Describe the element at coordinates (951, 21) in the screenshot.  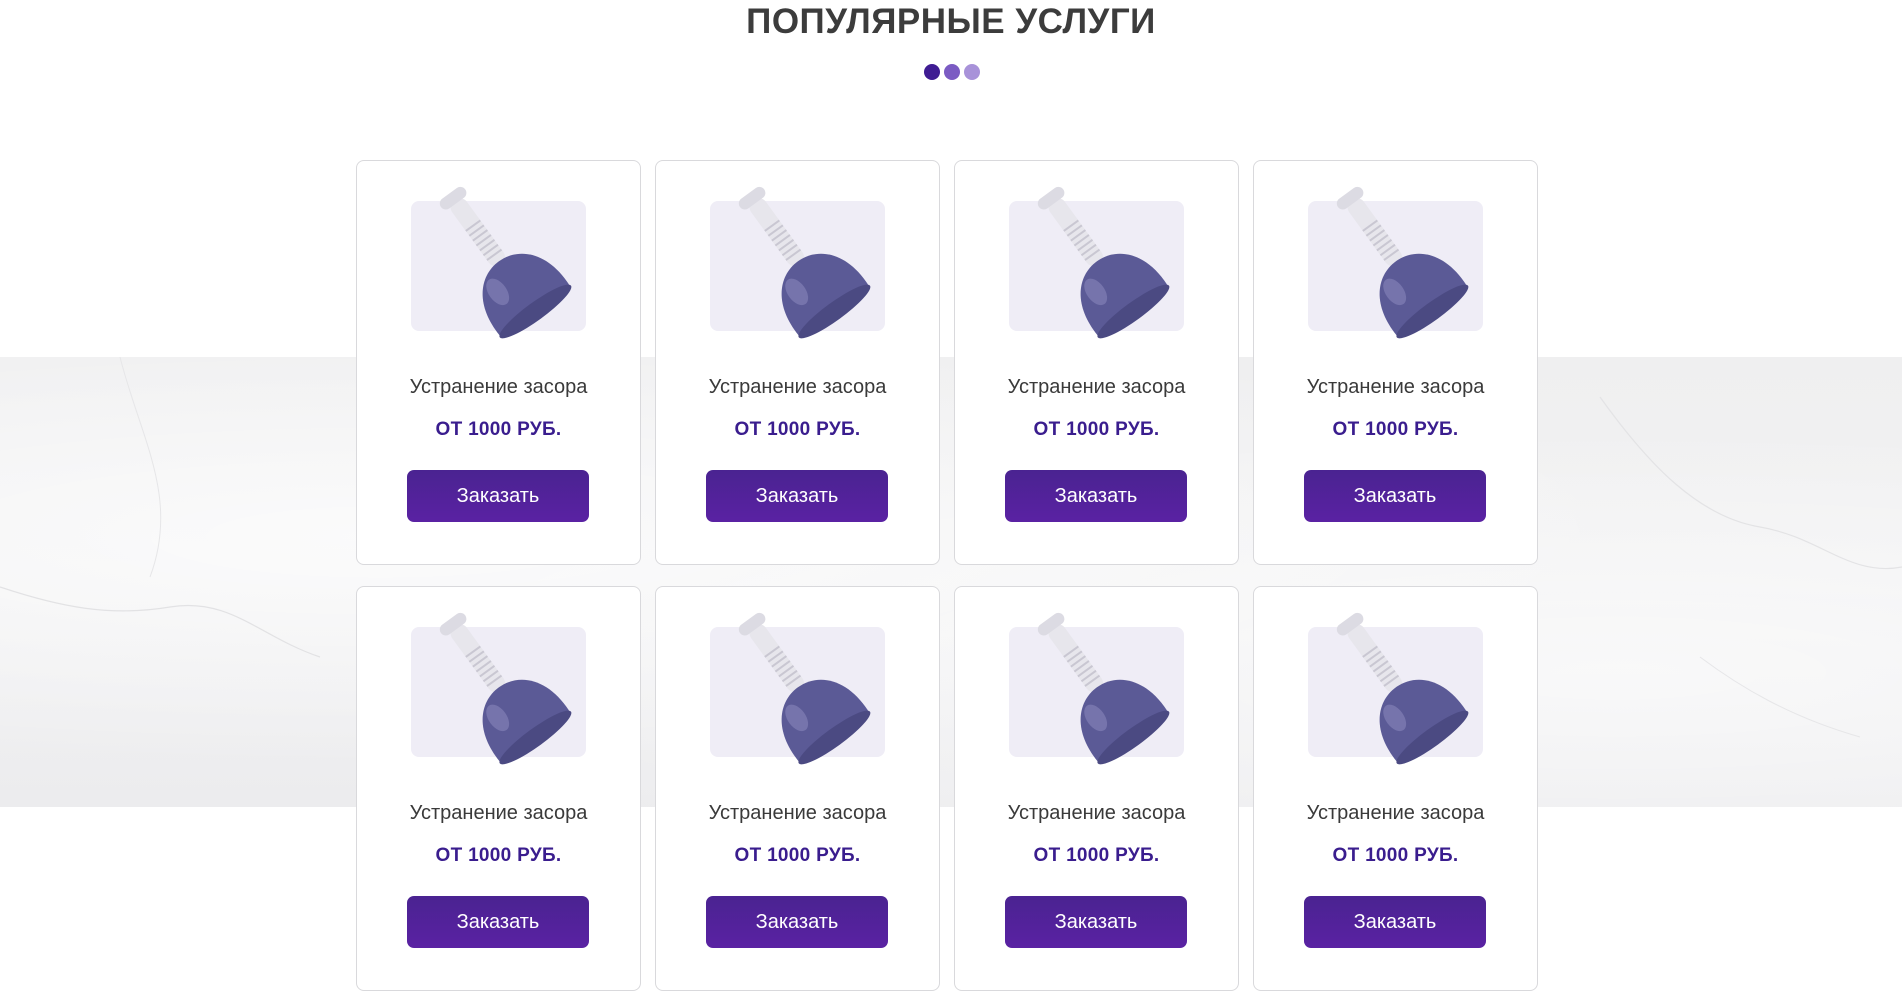
I see `section-title: ПОПУЛЯРНЫЕ УСЛУГИ` at that location.